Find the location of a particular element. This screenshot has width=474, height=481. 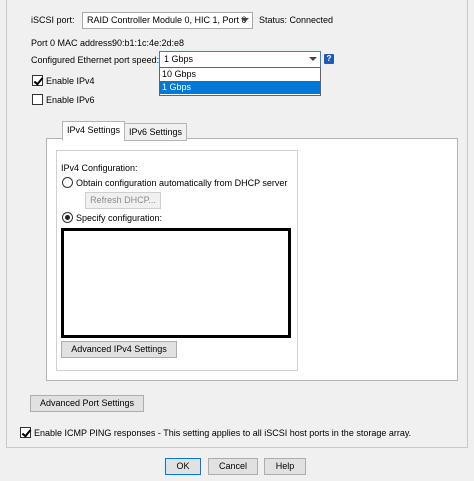

ipv4-config-box is located at coordinates (176, 283).